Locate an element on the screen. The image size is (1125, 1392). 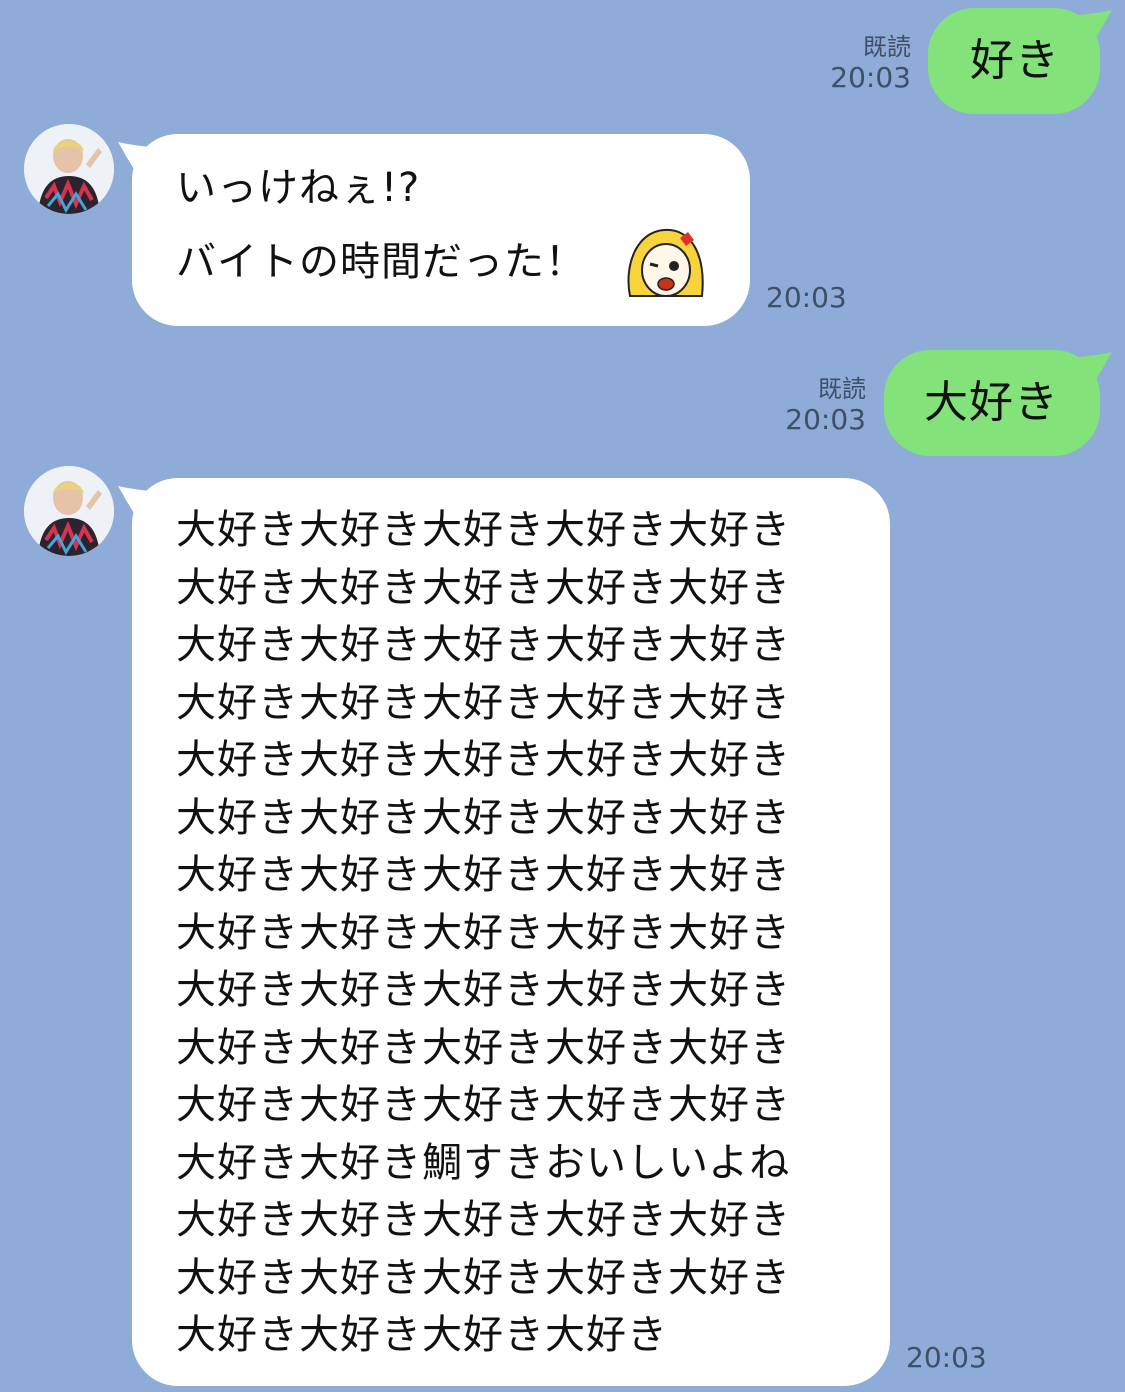
message-text-line: バイトの時間だった！ is located at coordinates (381, 262).